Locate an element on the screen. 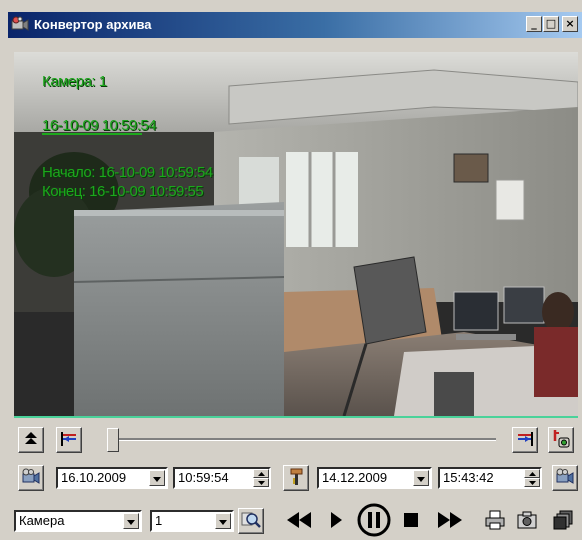 The image size is (582, 540). rewind-icon is located at coordinates (299, 521).